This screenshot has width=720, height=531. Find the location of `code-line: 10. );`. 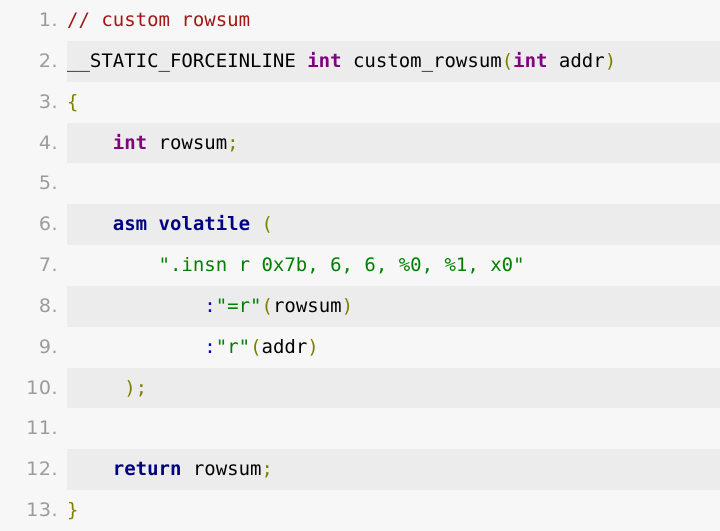

code-line: 10. ); is located at coordinates (360, 388).